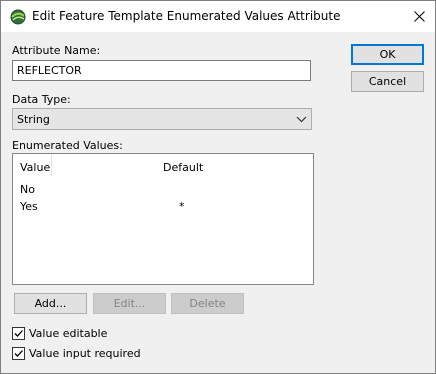 This screenshot has width=436, height=374. I want to click on value-editable-checkbox, so click(18, 333).